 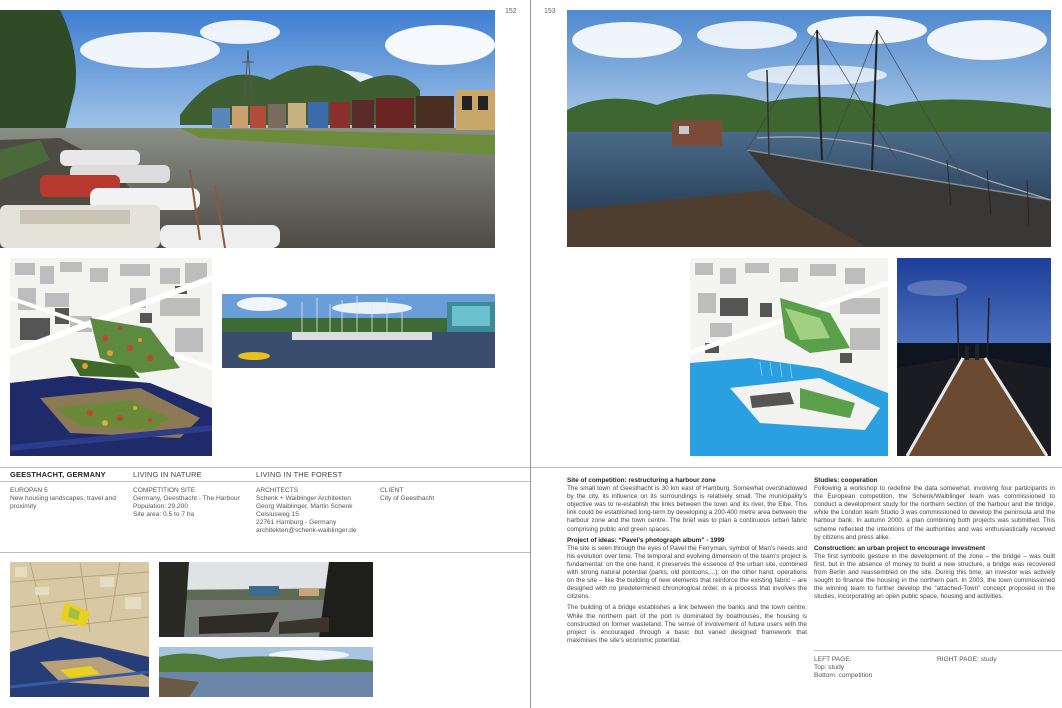 What do you see at coordinates (974, 357) in the screenshot?
I see `night-bridge-photo` at bounding box center [974, 357].